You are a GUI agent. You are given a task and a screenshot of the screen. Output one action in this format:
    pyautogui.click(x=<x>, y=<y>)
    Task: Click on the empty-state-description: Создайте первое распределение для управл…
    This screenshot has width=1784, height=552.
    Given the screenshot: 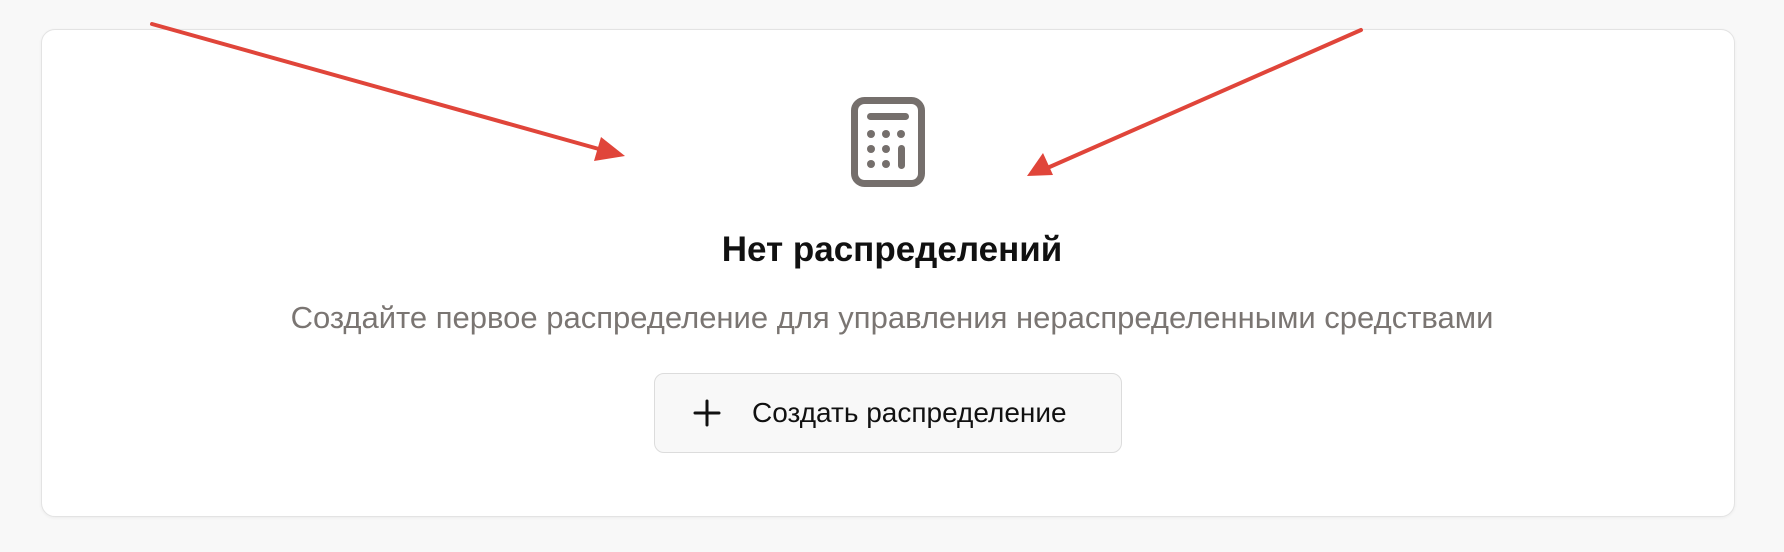 What is the action you would take?
    pyautogui.click(x=892, y=317)
    